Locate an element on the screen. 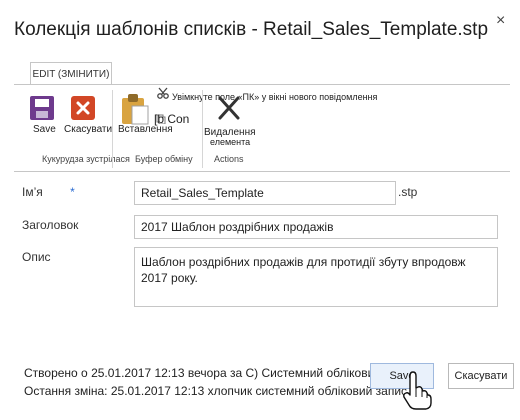 Image resolution: width=520 pixels, height=420 pixels. save-ribbon-label: Save is located at coordinates (44, 129).